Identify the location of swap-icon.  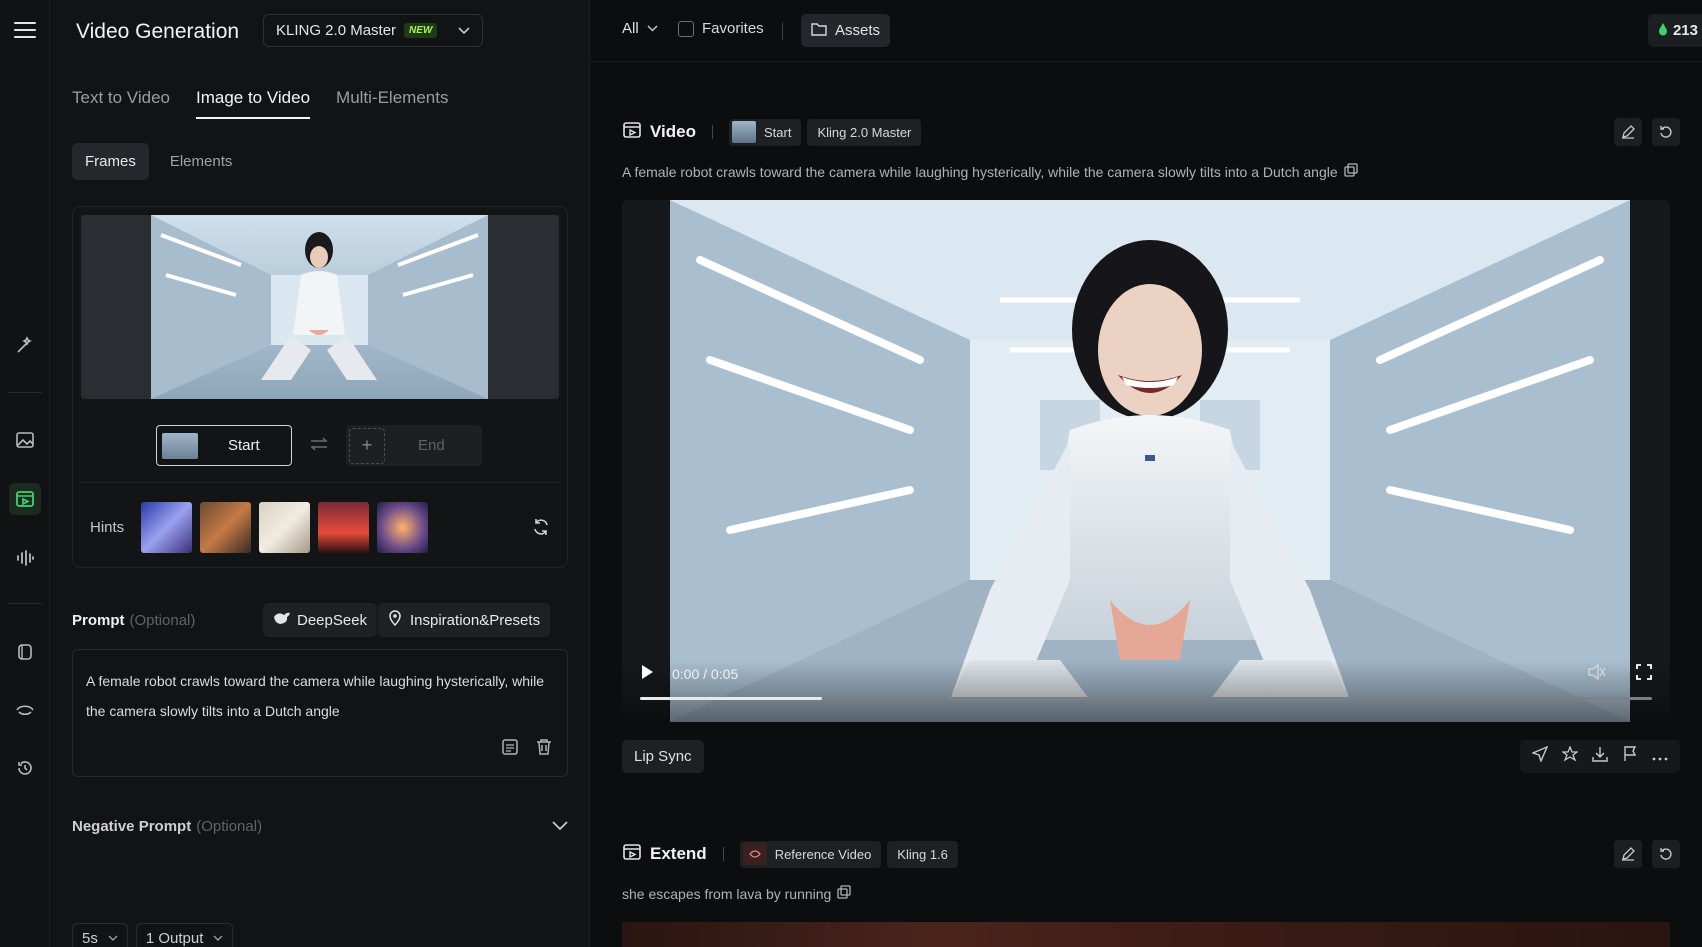
(319, 445).